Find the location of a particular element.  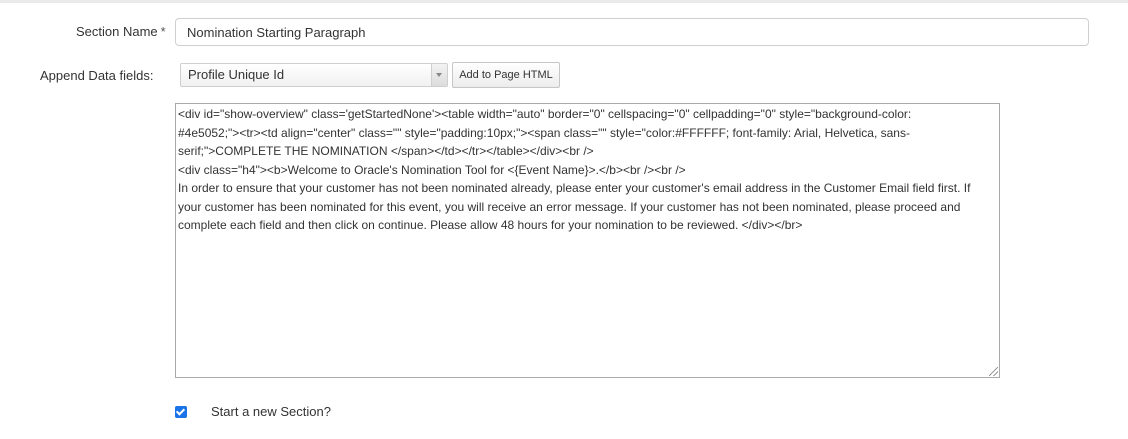

select-dropdown-toggle is located at coordinates (439, 75).